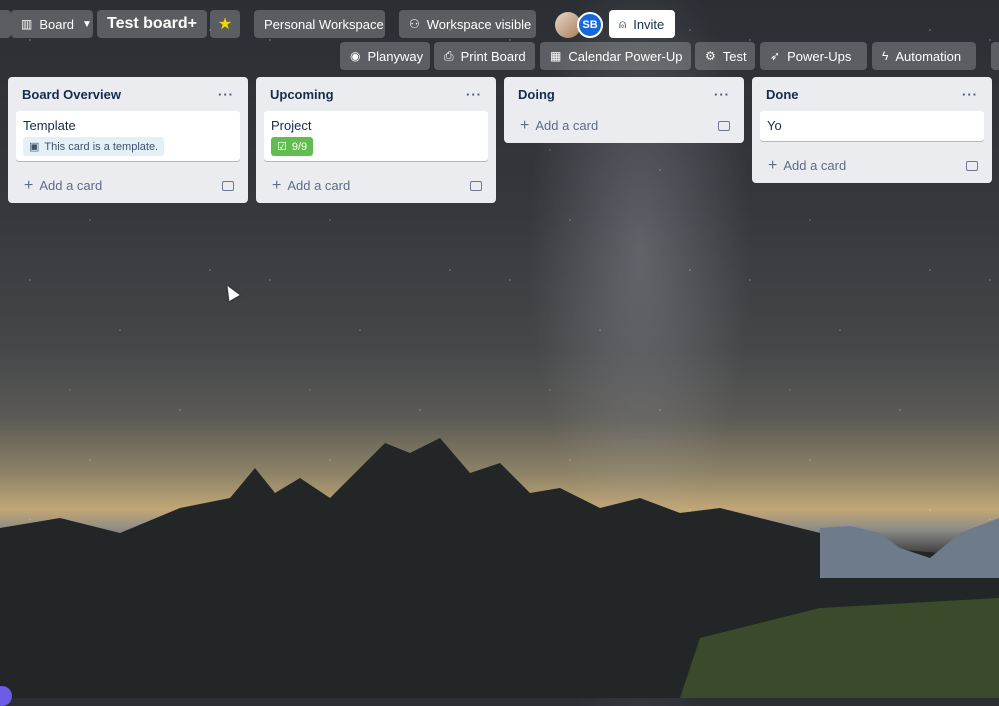  I want to click on member-avatar-sb: SB, so click(590, 25).